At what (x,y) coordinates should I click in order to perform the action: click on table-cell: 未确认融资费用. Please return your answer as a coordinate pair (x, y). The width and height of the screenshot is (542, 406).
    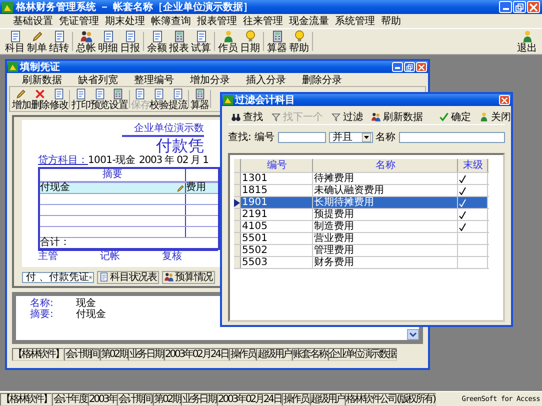
    Looking at the image, I should click on (349, 190).